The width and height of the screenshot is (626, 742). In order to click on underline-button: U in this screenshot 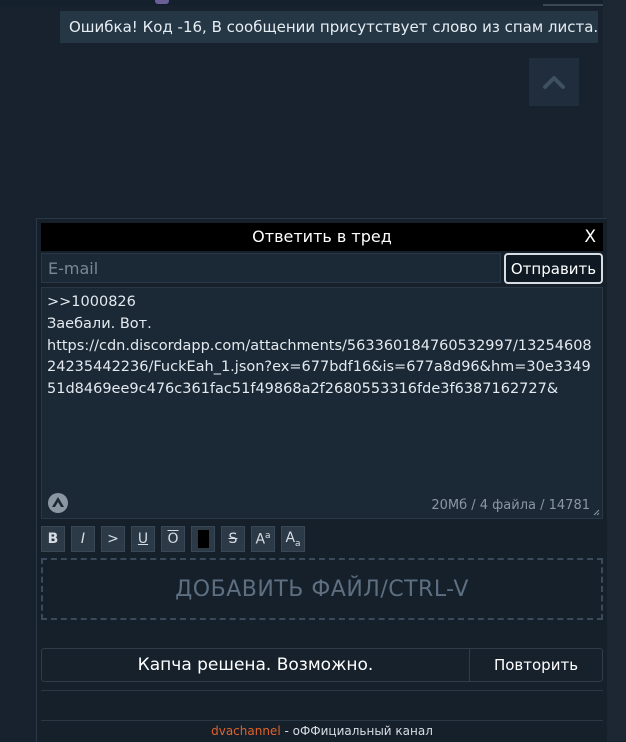, I will do `click(143, 539)`.